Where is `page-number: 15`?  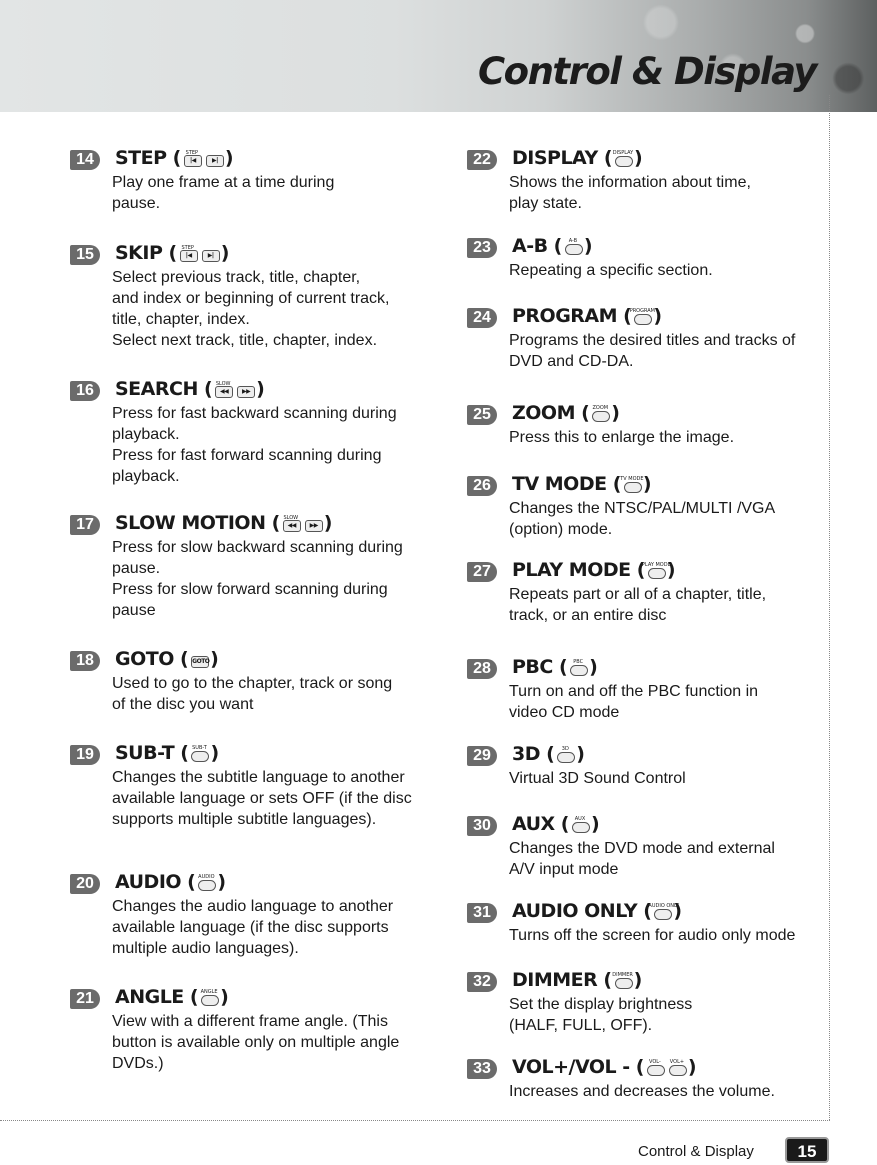 page-number: 15 is located at coordinates (807, 1150).